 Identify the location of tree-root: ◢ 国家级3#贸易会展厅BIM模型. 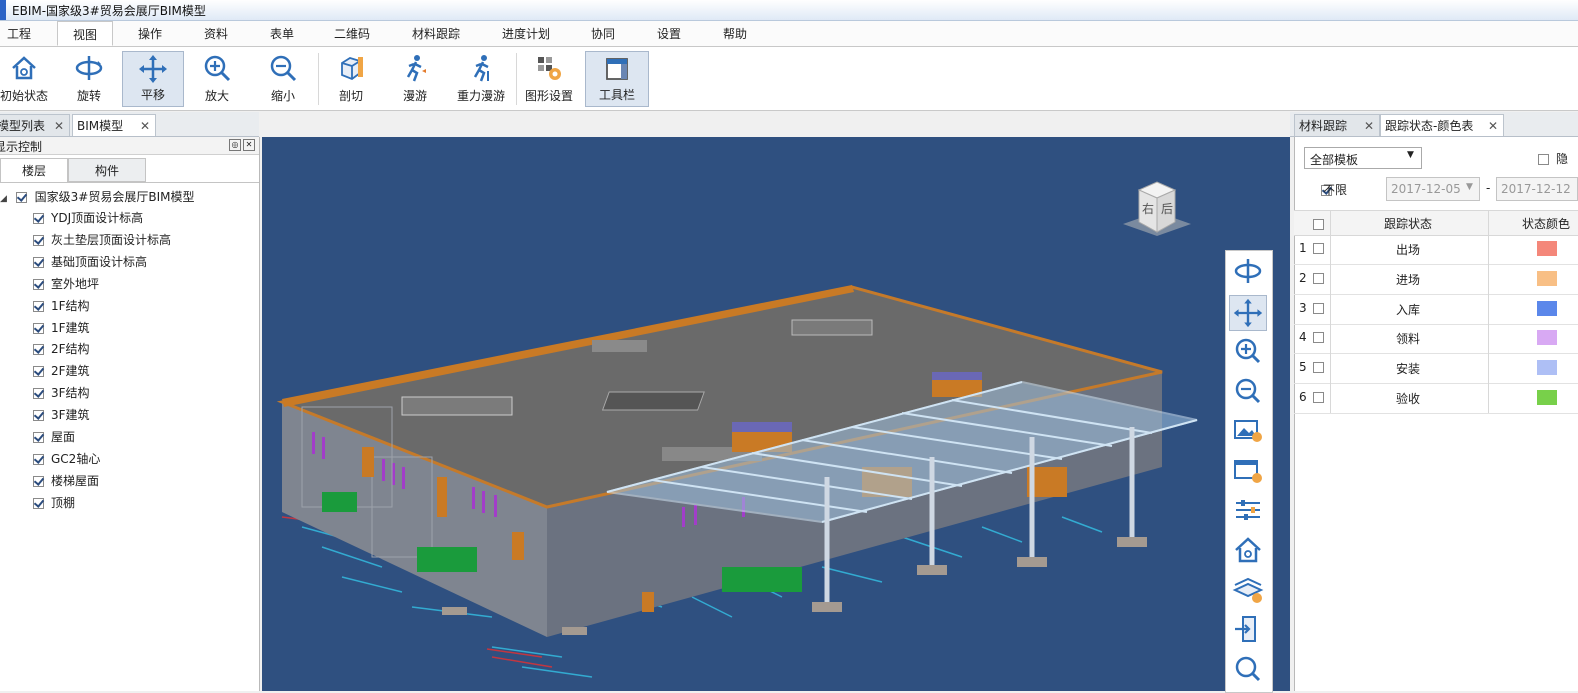
(97, 197).